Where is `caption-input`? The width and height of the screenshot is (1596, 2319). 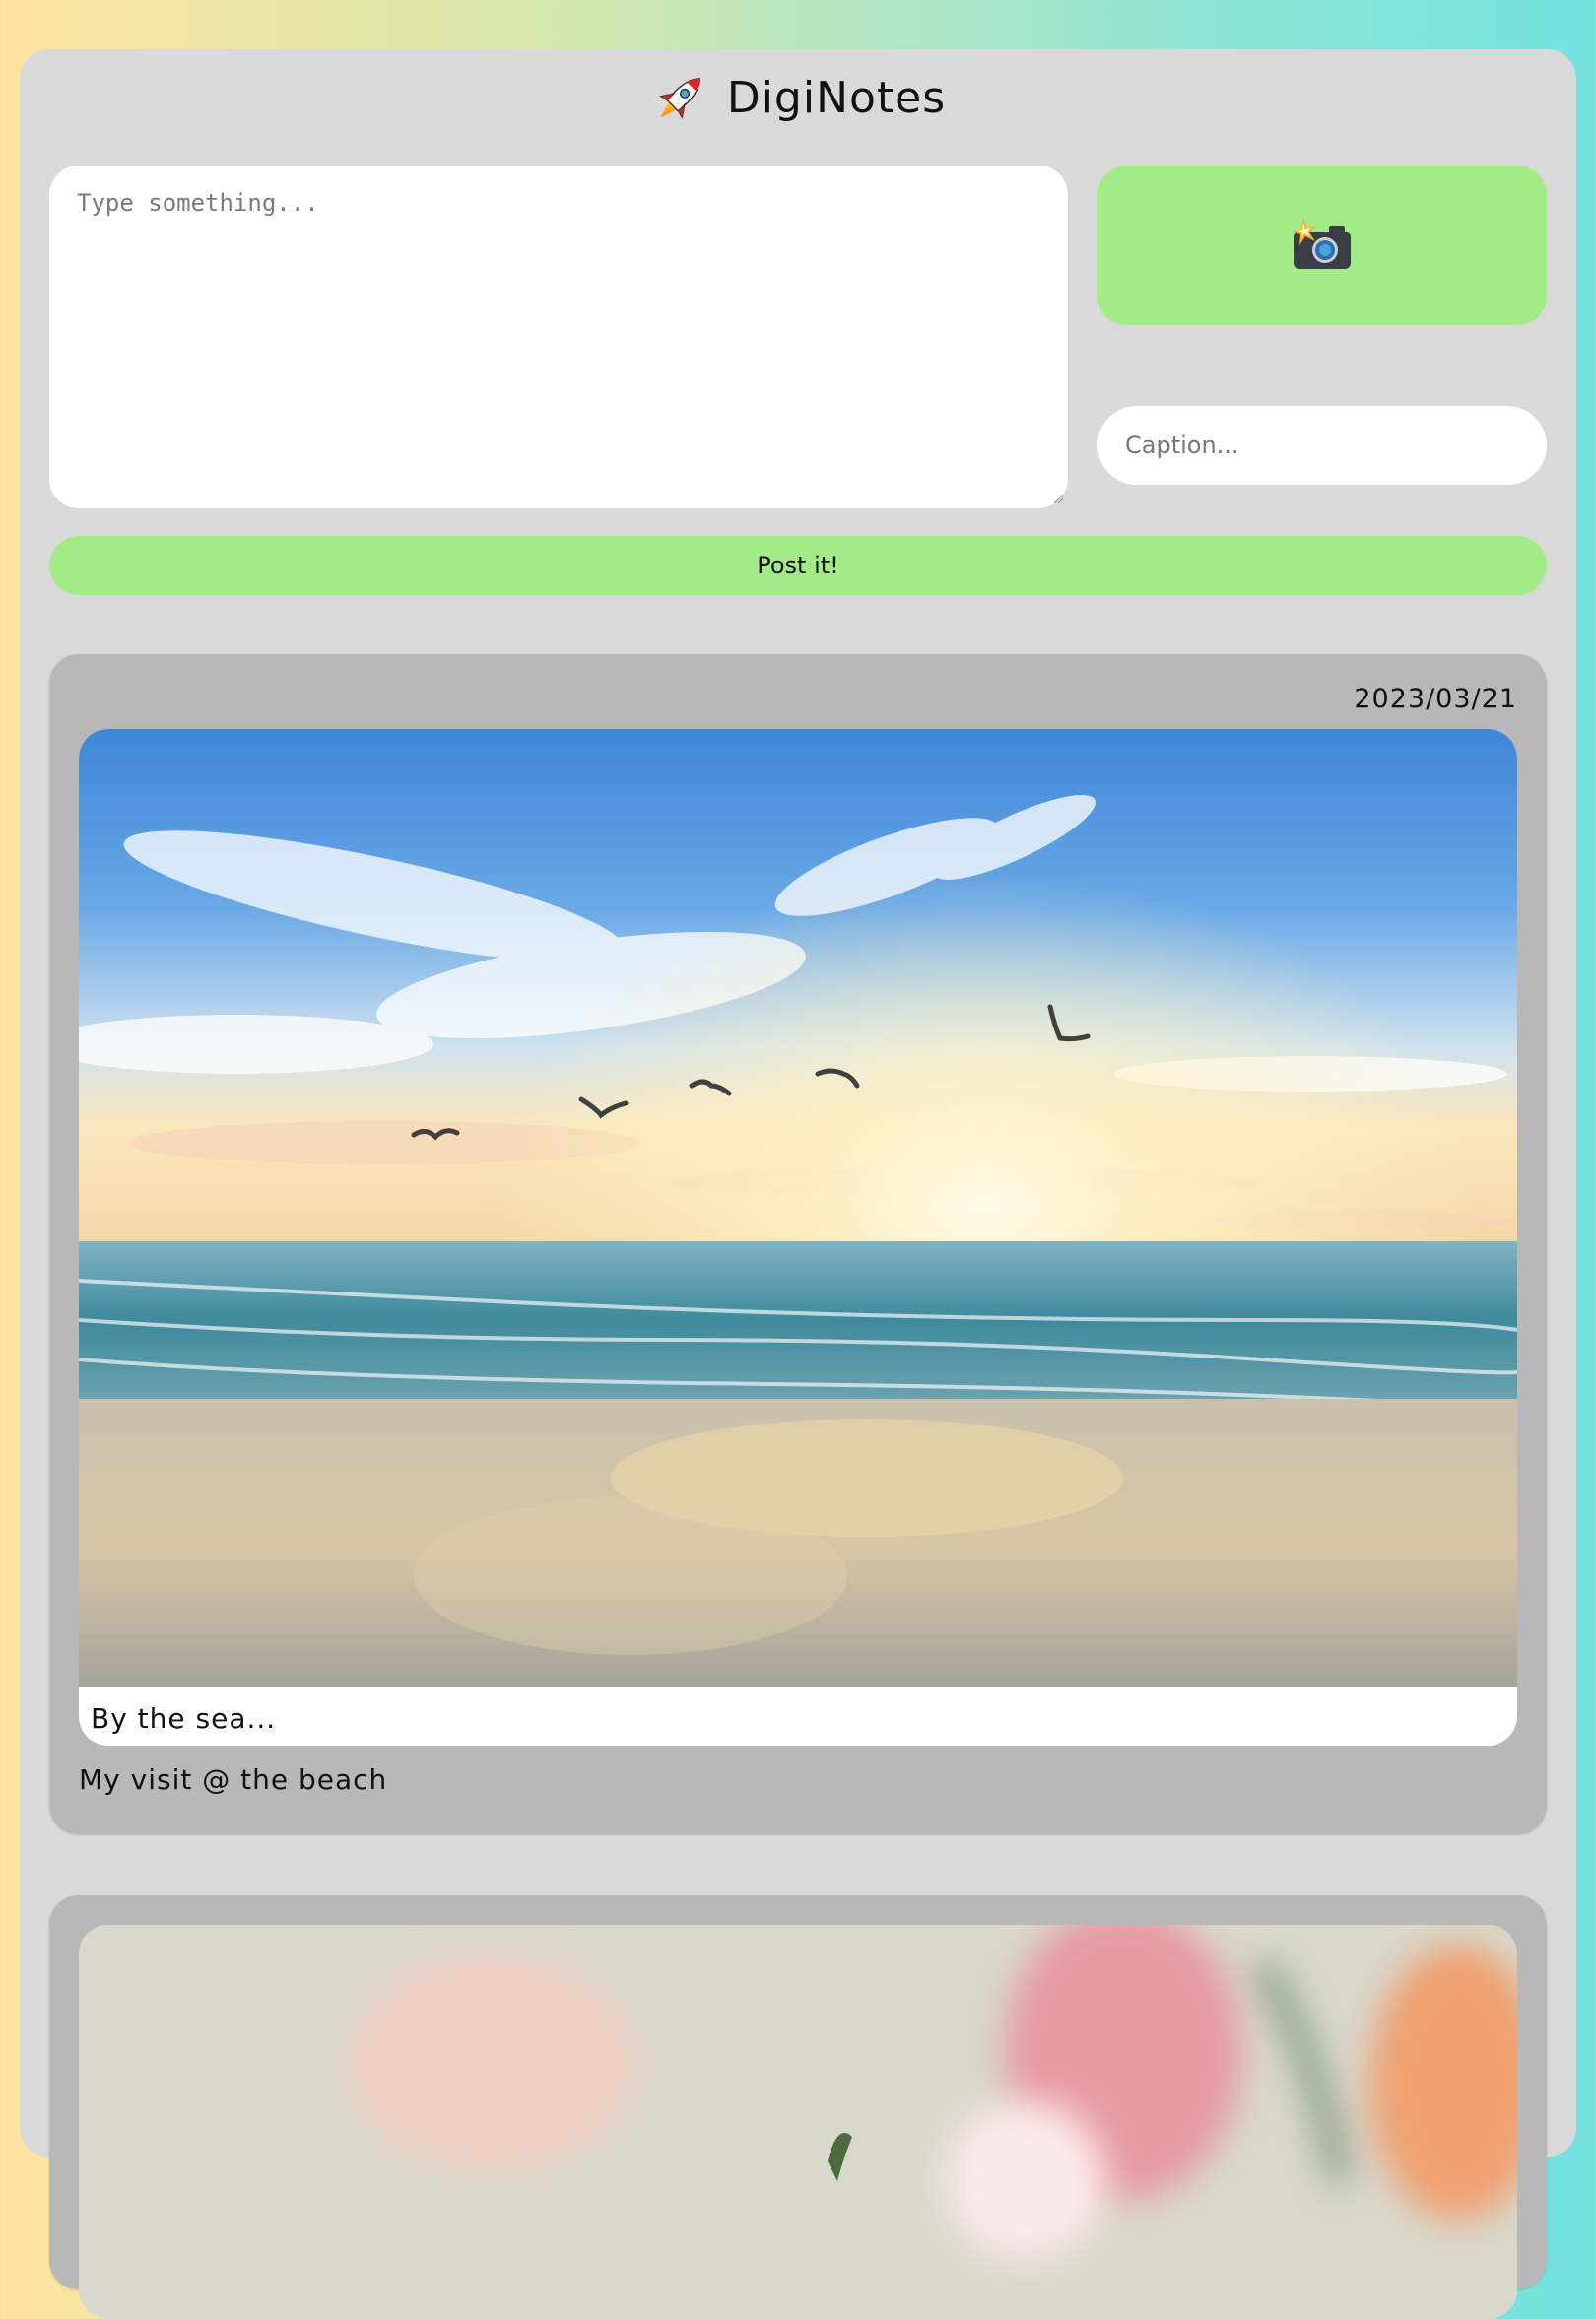 caption-input is located at coordinates (1322, 445).